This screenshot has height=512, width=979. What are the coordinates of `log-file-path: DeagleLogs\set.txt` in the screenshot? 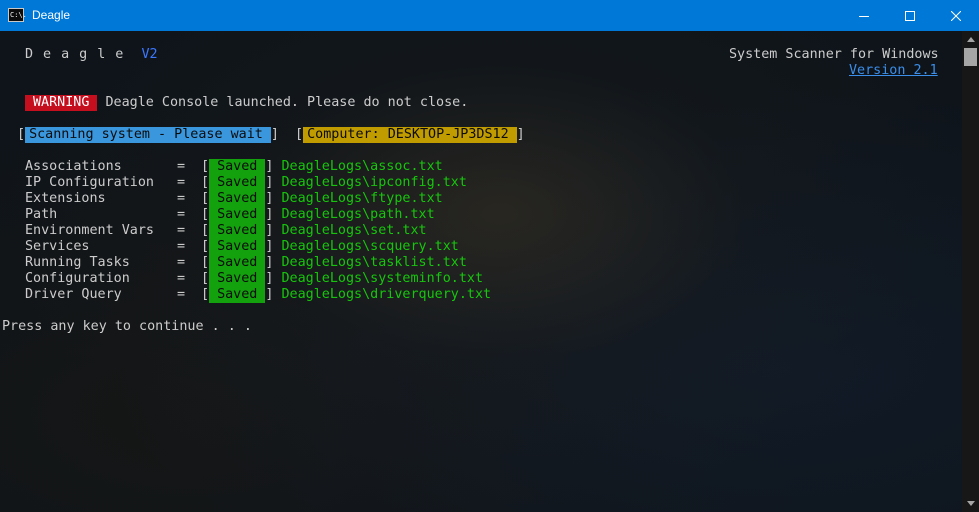 It's located at (354, 230).